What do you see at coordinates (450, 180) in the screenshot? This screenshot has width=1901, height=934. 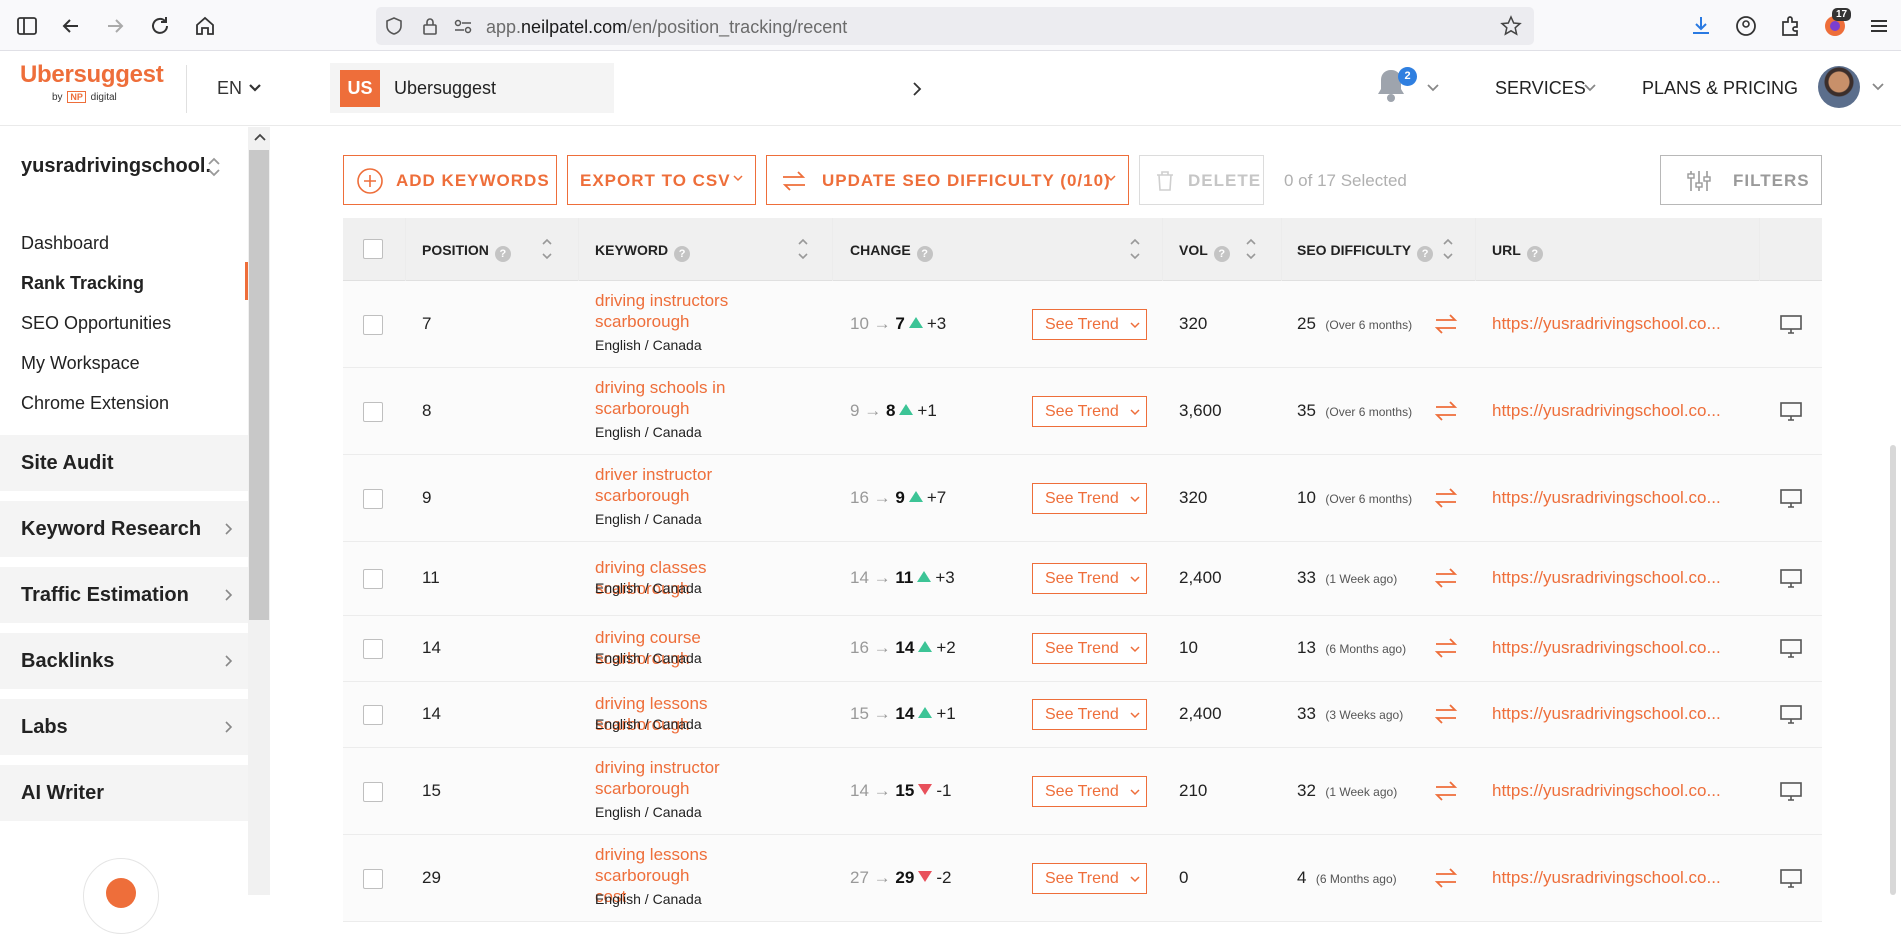 I see `add-keywords-button: ADD KEYWORDS` at bounding box center [450, 180].